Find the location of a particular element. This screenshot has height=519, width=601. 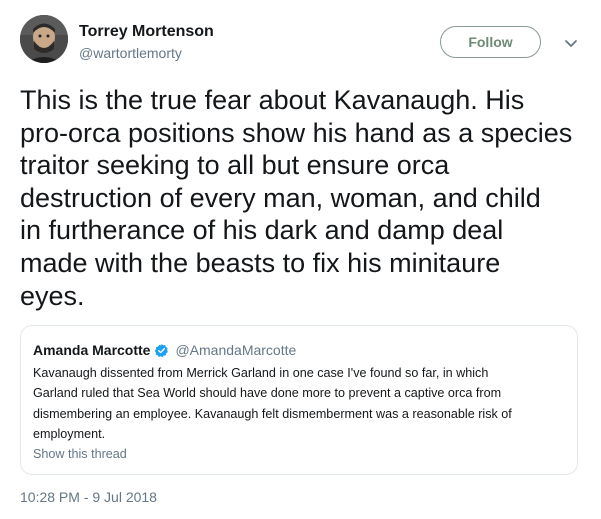

tweet-text-line: traitor seeking to all but ensure orca is located at coordinates (235, 165).